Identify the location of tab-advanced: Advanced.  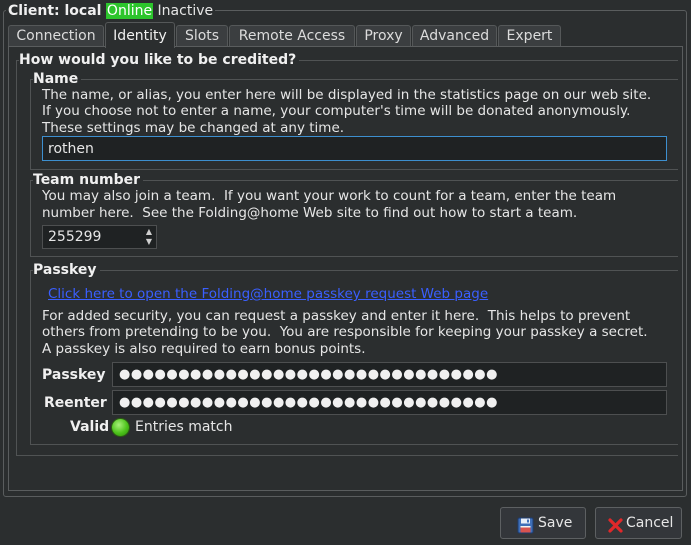
(454, 36).